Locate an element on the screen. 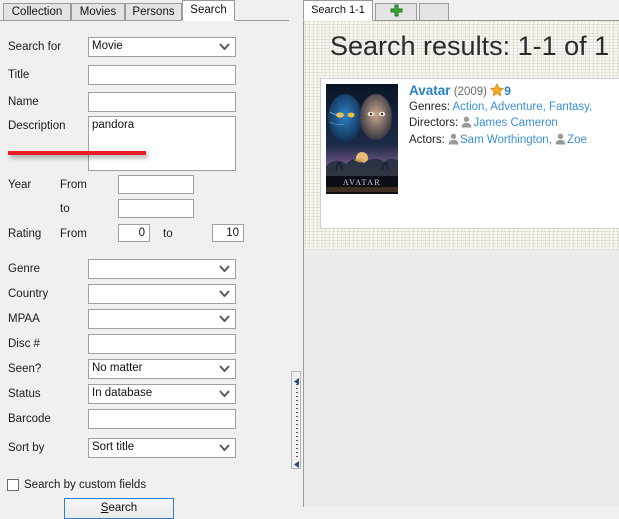 This screenshot has height=519, width=619. annotation-underline is located at coordinates (77, 153).